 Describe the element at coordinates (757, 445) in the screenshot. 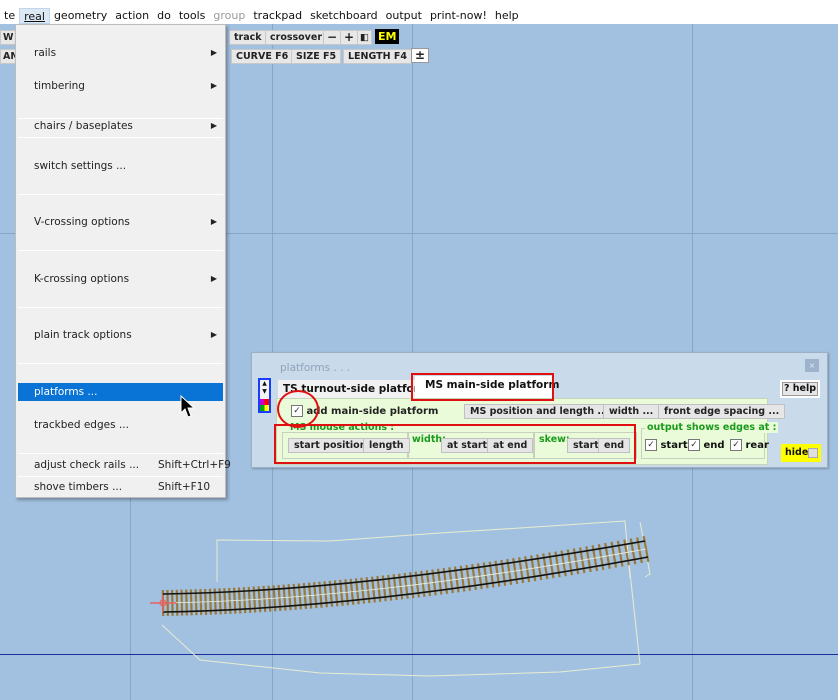

I see `edge-rear-label: rear` at that location.